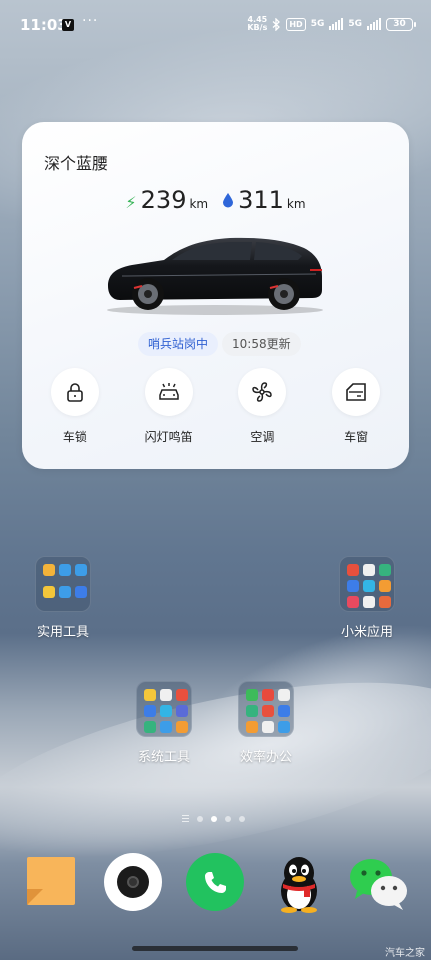 The height and width of the screenshot is (960, 431). I want to click on folder-utilities: 实用工具, so click(63, 598).